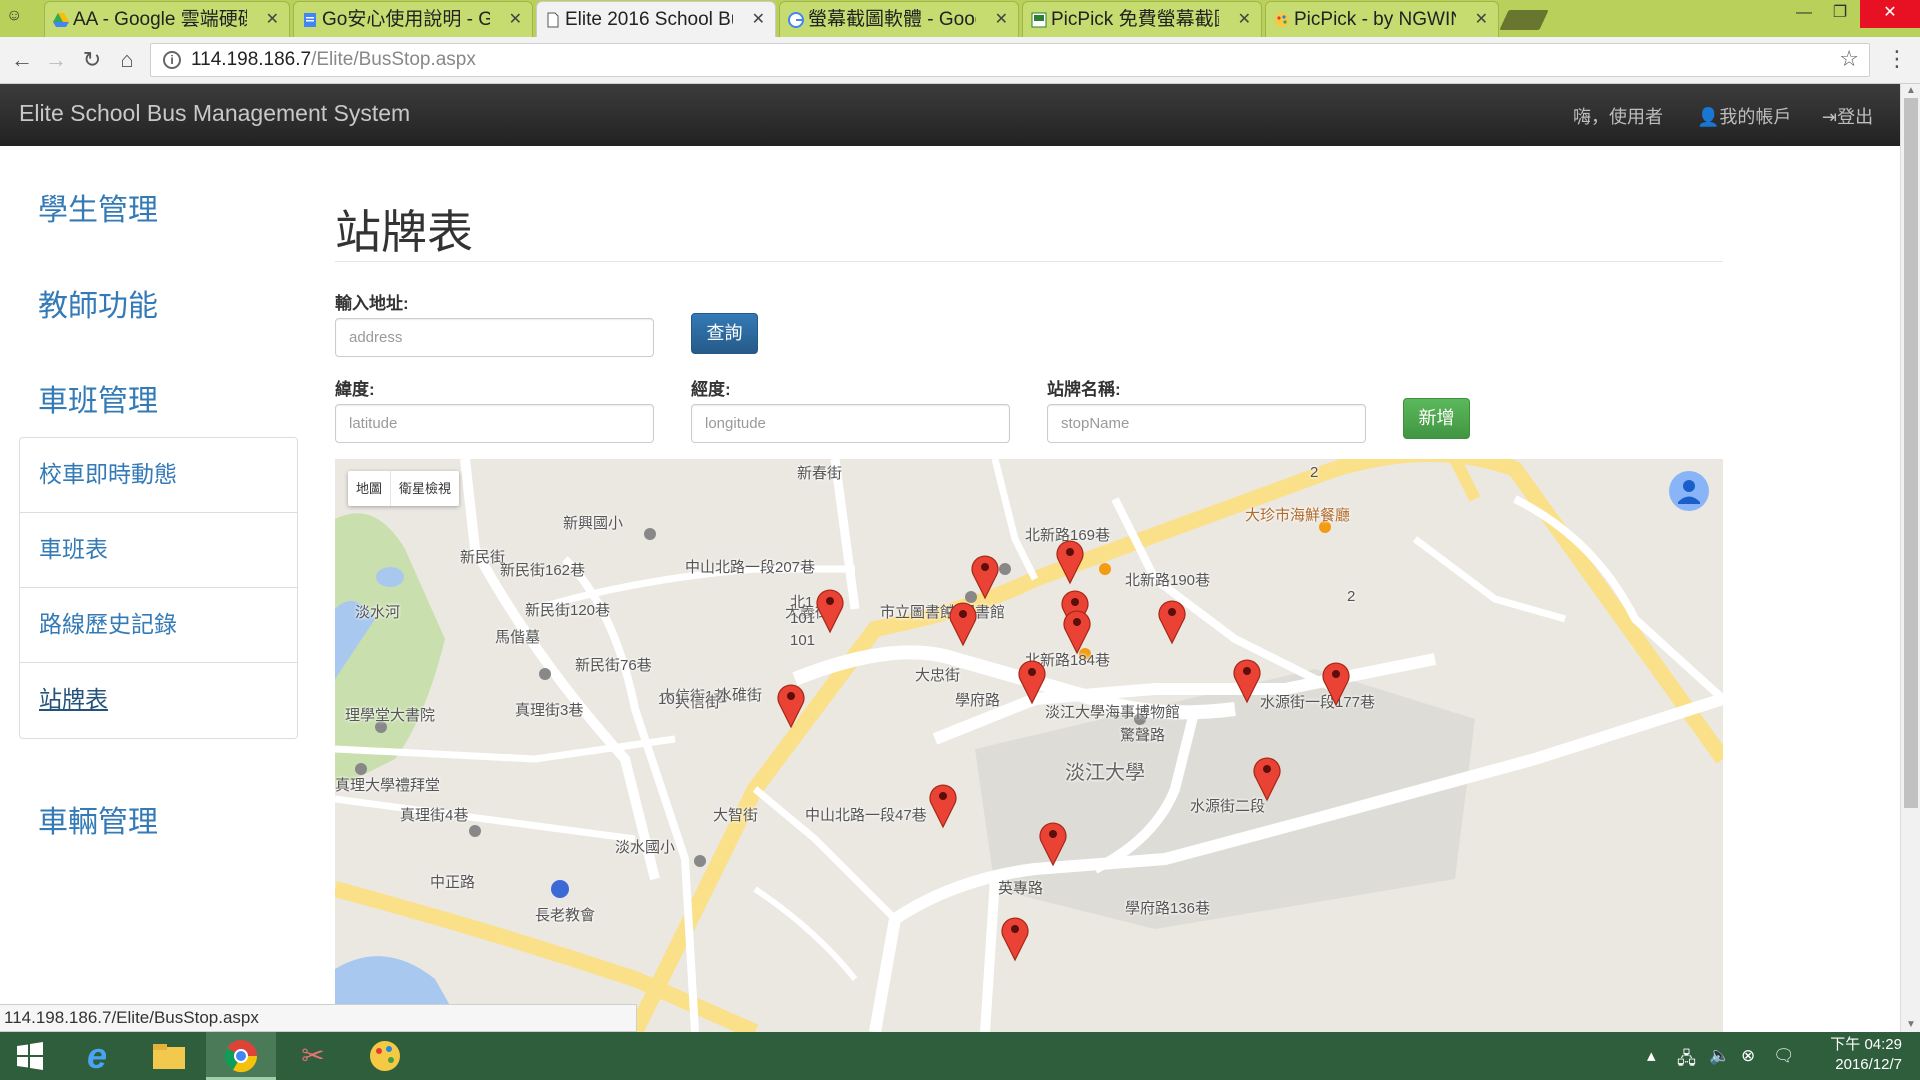 The image size is (1920, 1080). I want to click on browser-tab: PicPick 免費螢幕截圖 ✕, so click(1142, 19).